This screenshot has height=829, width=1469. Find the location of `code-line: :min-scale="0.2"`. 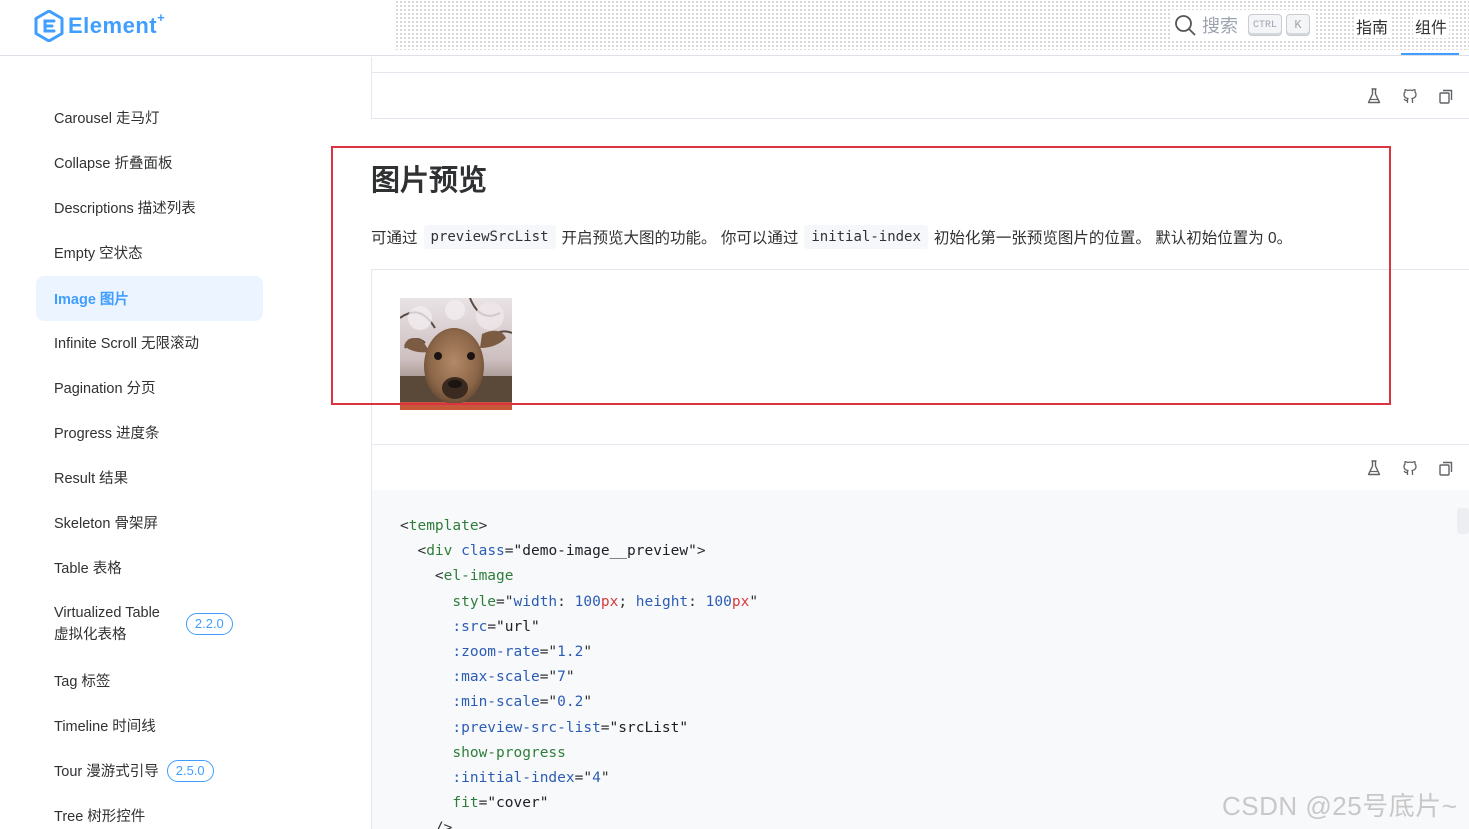

code-line: :min-scale="0.2" is located at coordinates (522, 702).